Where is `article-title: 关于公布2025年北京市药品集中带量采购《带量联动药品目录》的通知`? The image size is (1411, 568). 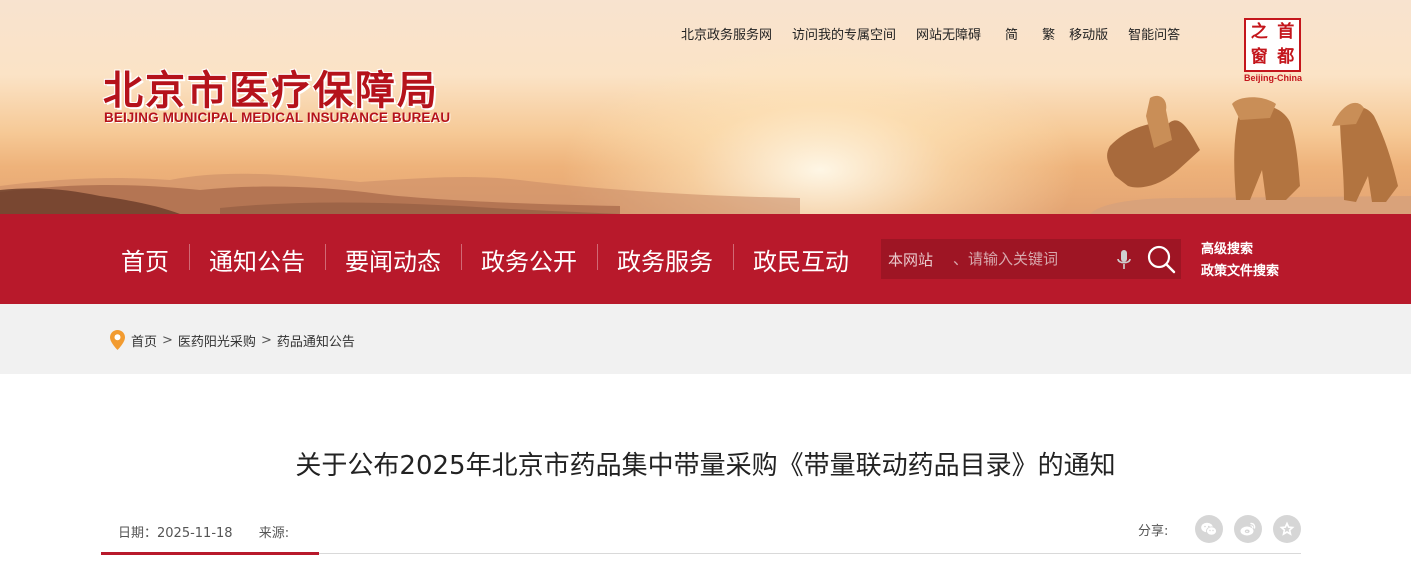
article-title: 关于公布2025年北京市药品集中带量采购《带量联动药品目录》的通知 is located at coordinates (705, 466).